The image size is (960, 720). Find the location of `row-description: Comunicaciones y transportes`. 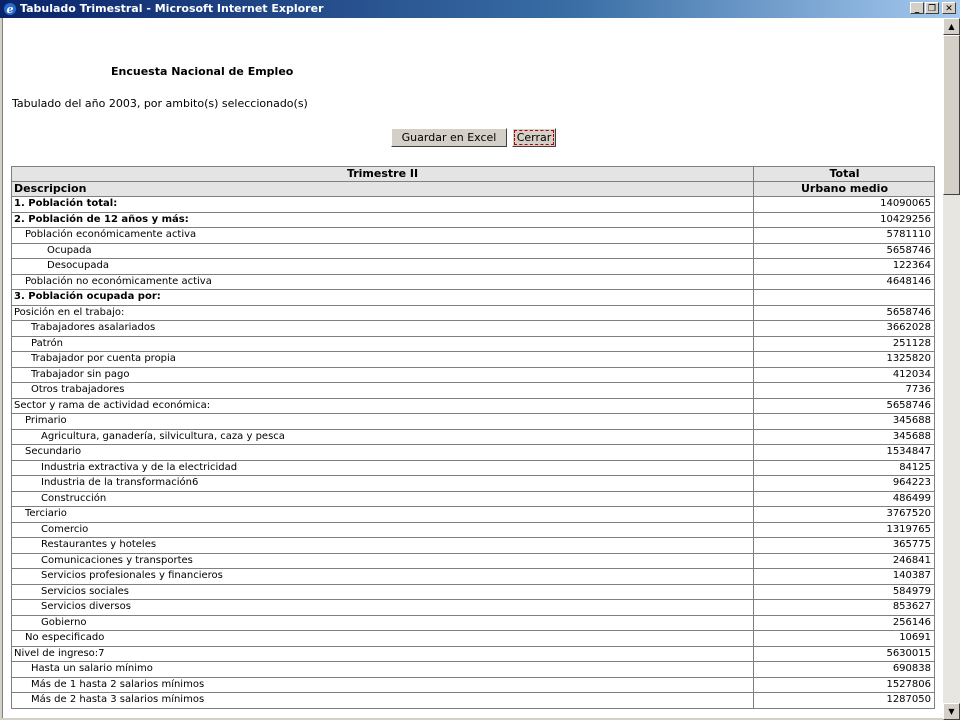

row-description: Comunicaciones y transportes is located at coordinates (382, 560).